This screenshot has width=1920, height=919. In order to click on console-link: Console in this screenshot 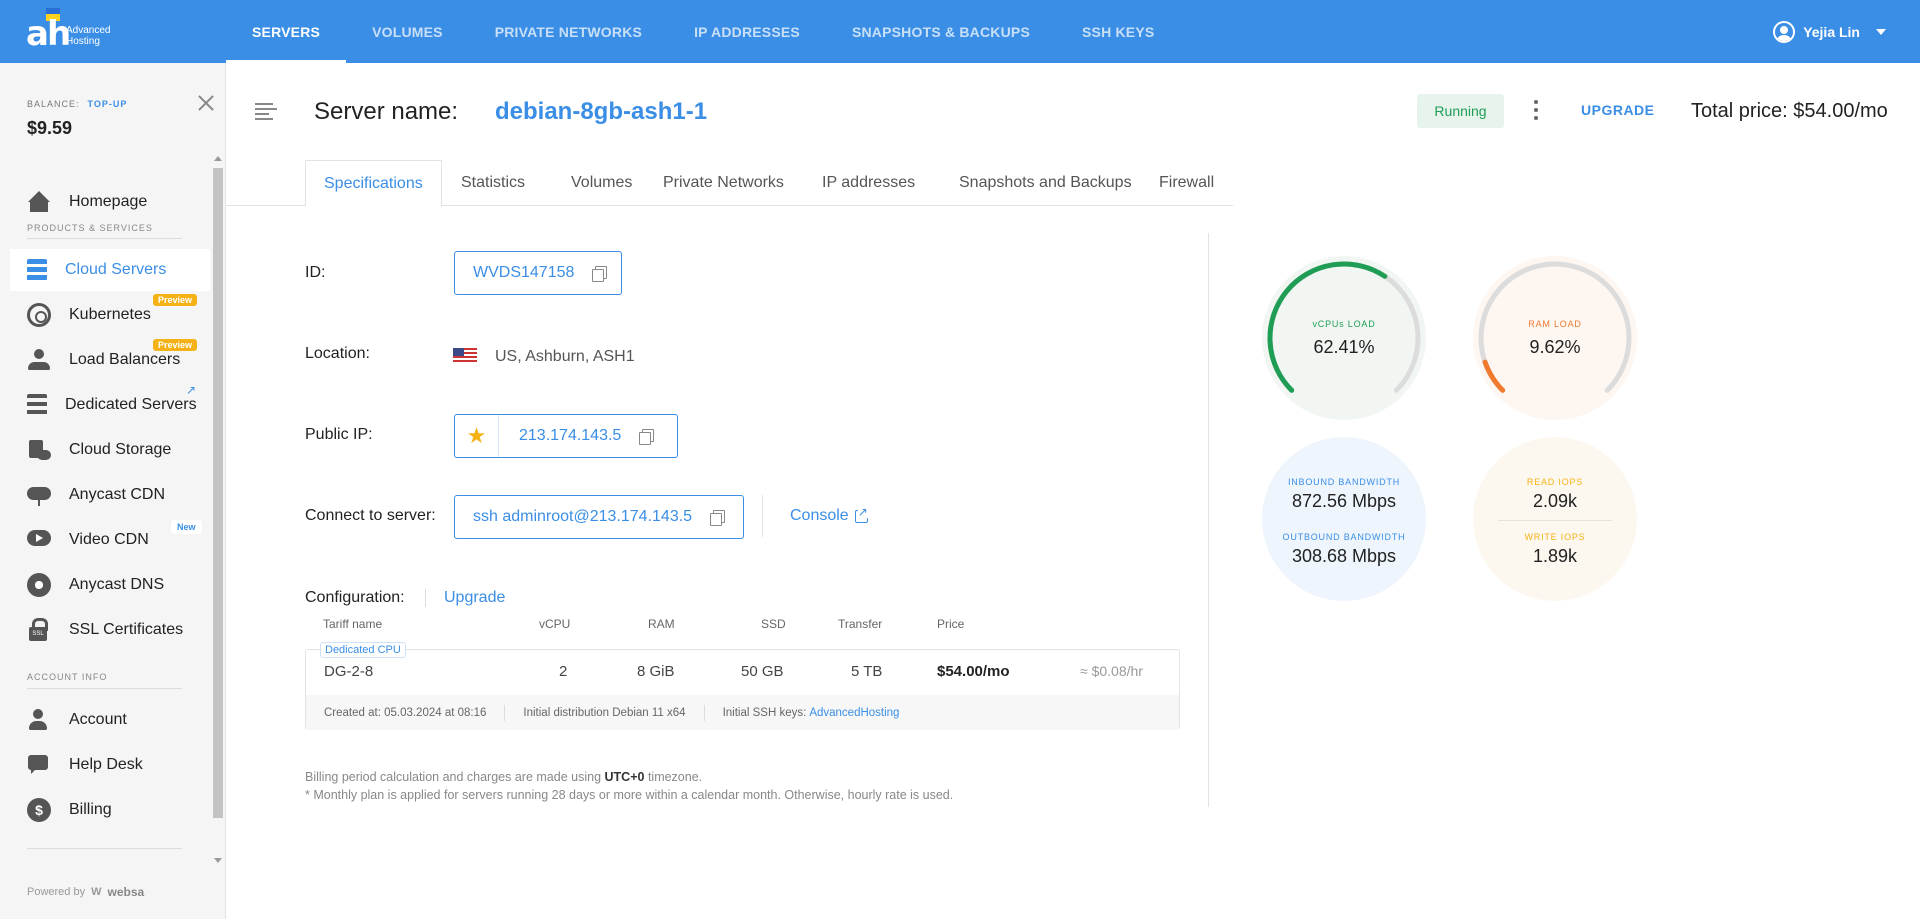, I will do `click(829, 515)`.